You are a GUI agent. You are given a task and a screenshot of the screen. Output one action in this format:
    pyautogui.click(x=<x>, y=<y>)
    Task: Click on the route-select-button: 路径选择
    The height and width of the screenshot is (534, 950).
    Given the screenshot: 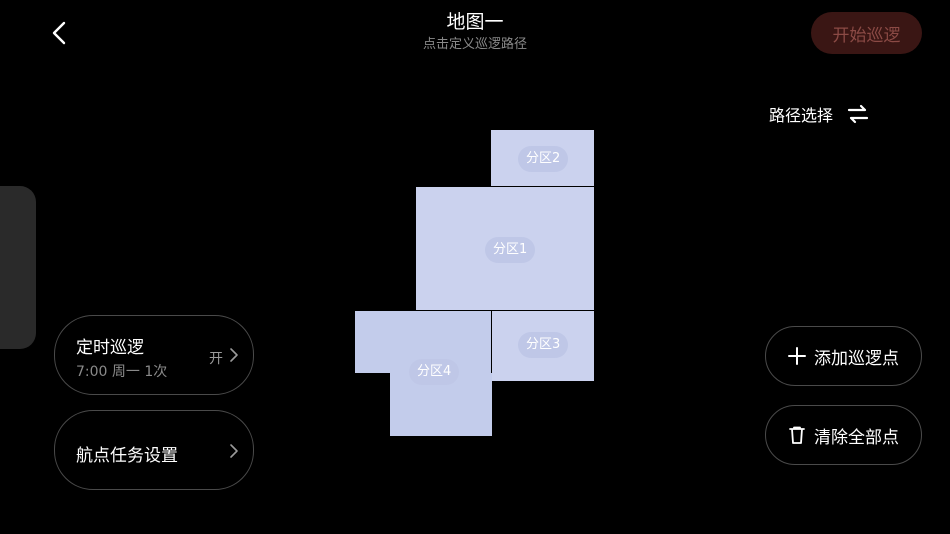 What is the action you would take?
    pyautogui.click(x=819, y=114)
    